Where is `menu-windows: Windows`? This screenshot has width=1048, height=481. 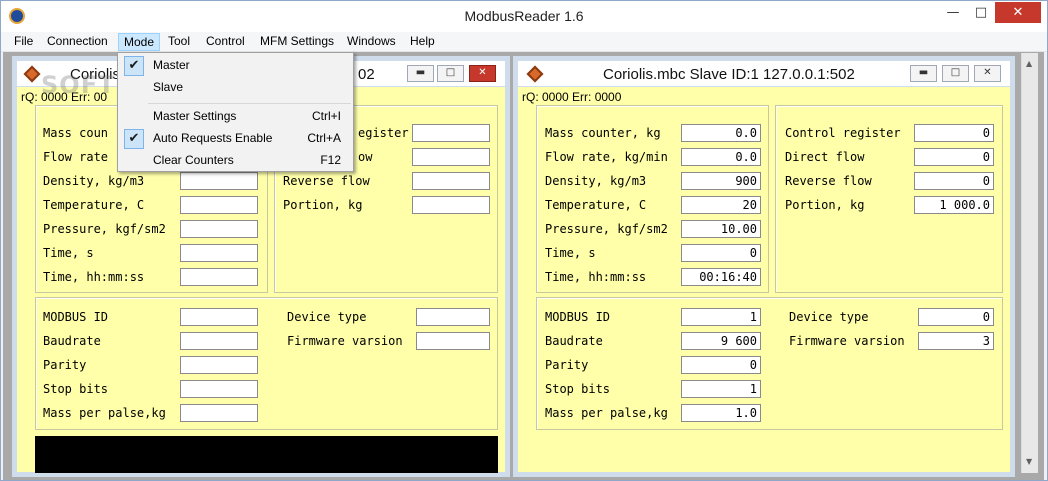
menu-windows: Windows is located at coordinates (371, 42).